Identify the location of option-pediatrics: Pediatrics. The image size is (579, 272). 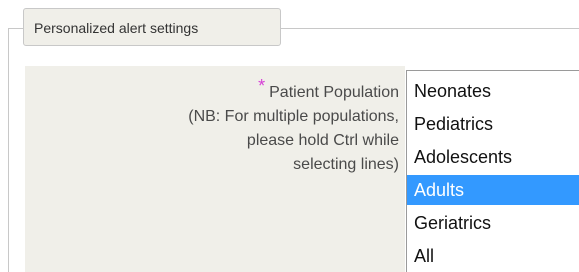
(493, 124).